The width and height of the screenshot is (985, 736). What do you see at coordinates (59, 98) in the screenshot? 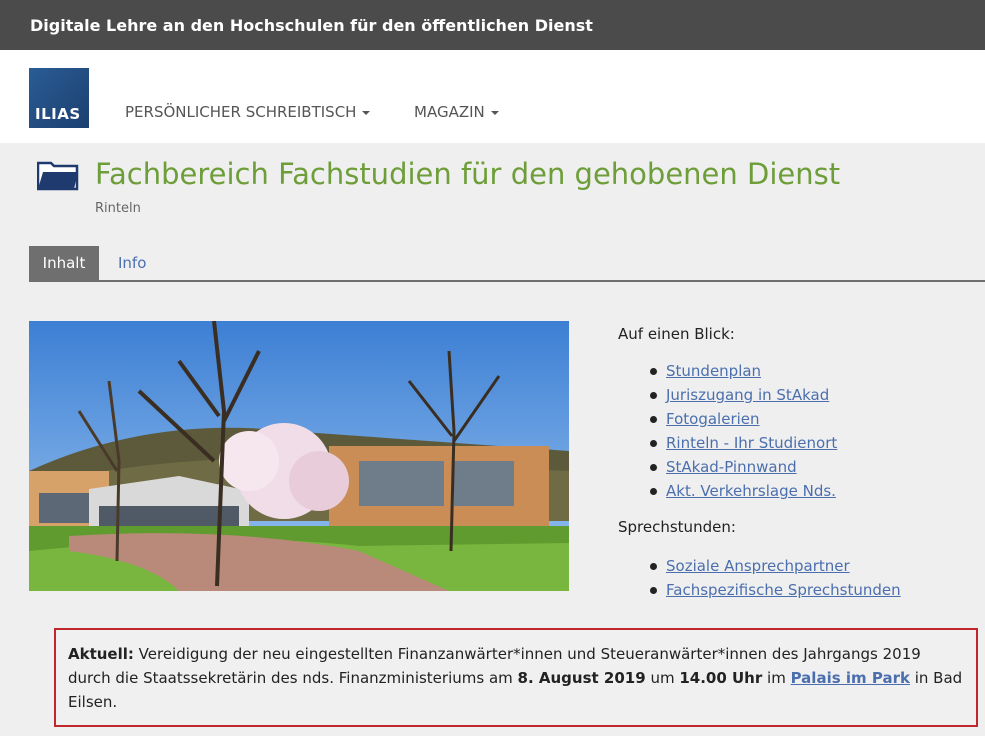
I see `ilias-logo: ILIAS` at bounding box center [59, 98].